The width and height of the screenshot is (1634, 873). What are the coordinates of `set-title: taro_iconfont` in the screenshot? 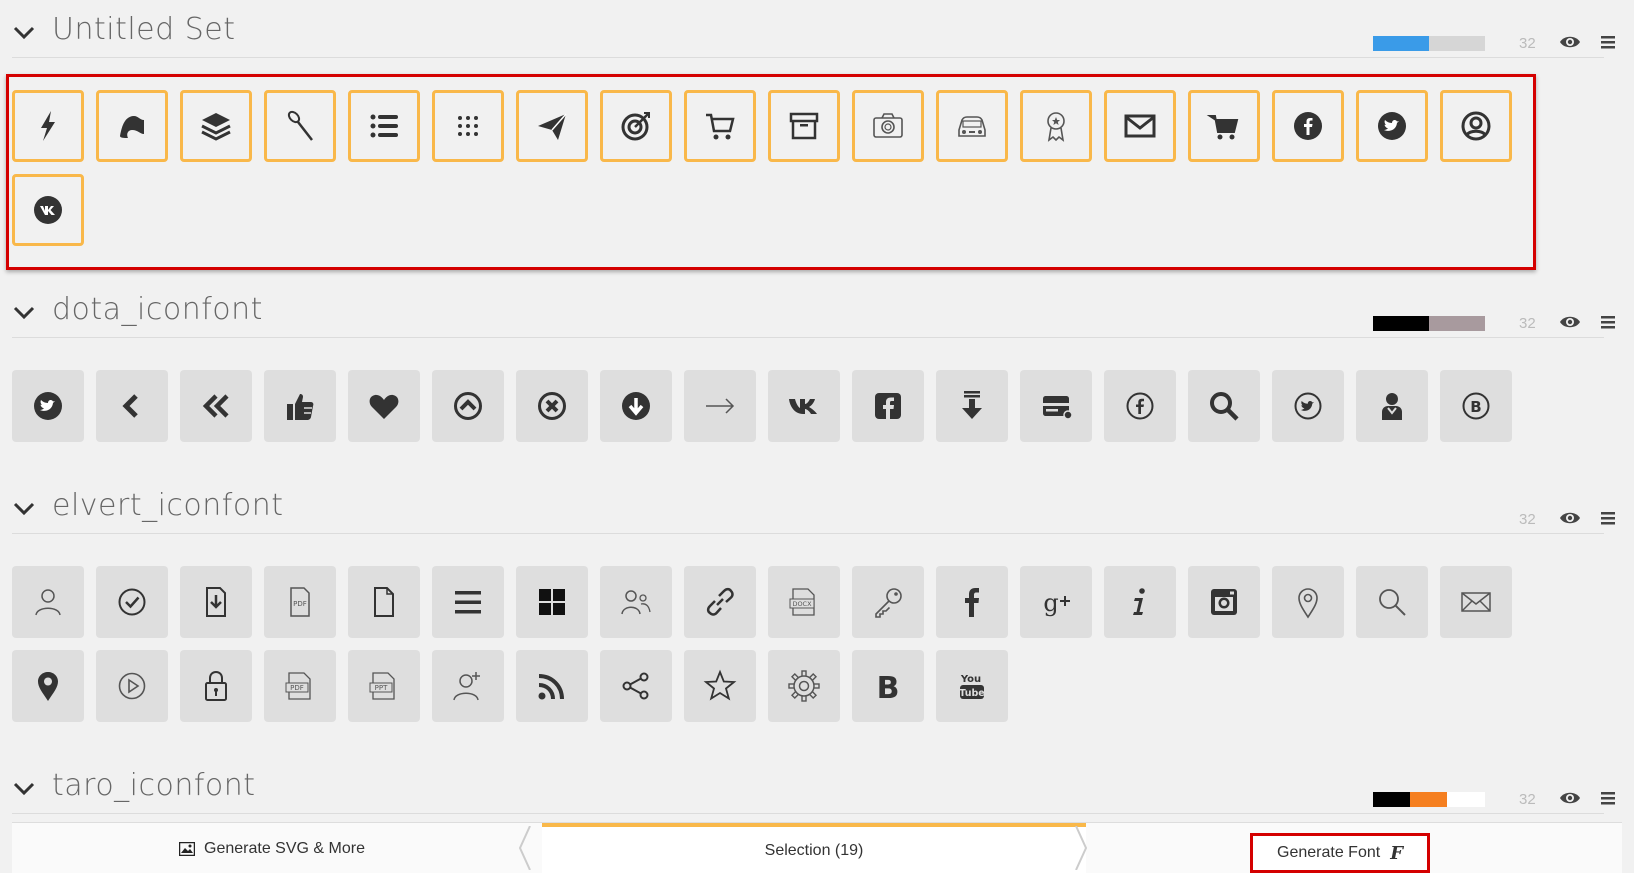 It's located at (154, 785).